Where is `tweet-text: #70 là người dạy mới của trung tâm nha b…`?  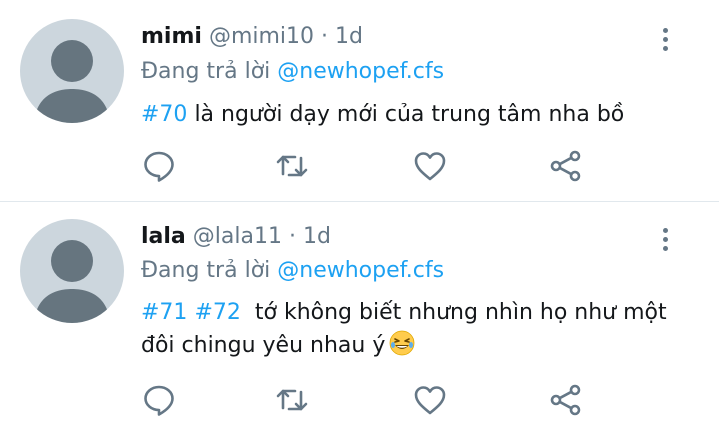 tweet-text: #70 là người dạy mới của trung tâm nha b… is located at coordinates (421, 114).